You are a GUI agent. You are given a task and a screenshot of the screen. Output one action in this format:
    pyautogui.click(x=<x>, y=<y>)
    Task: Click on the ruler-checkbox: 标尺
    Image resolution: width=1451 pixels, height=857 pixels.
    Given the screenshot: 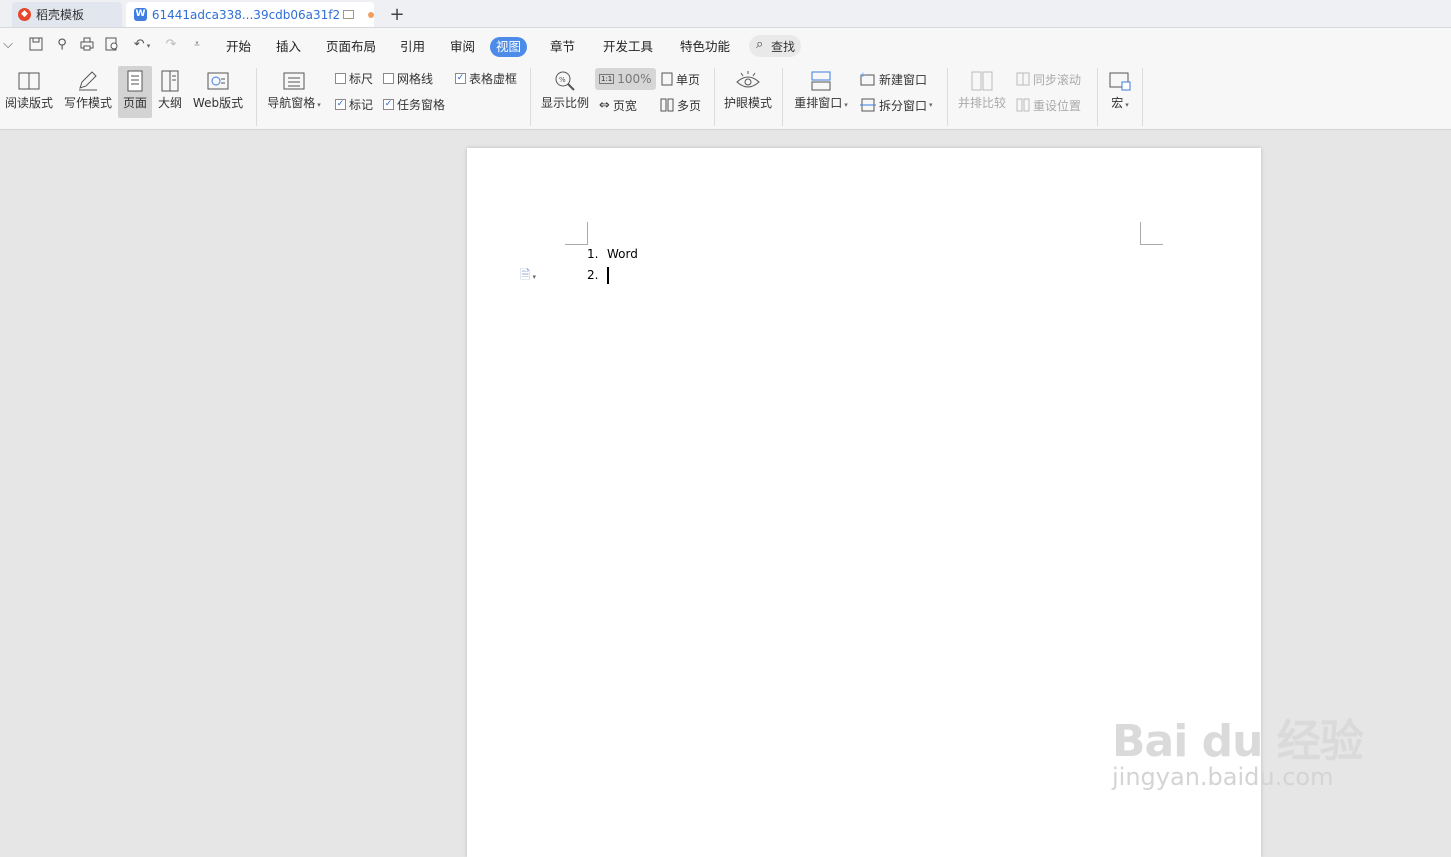 What is the action you would take?
    pyautogui.click(x=354, y=78)
    